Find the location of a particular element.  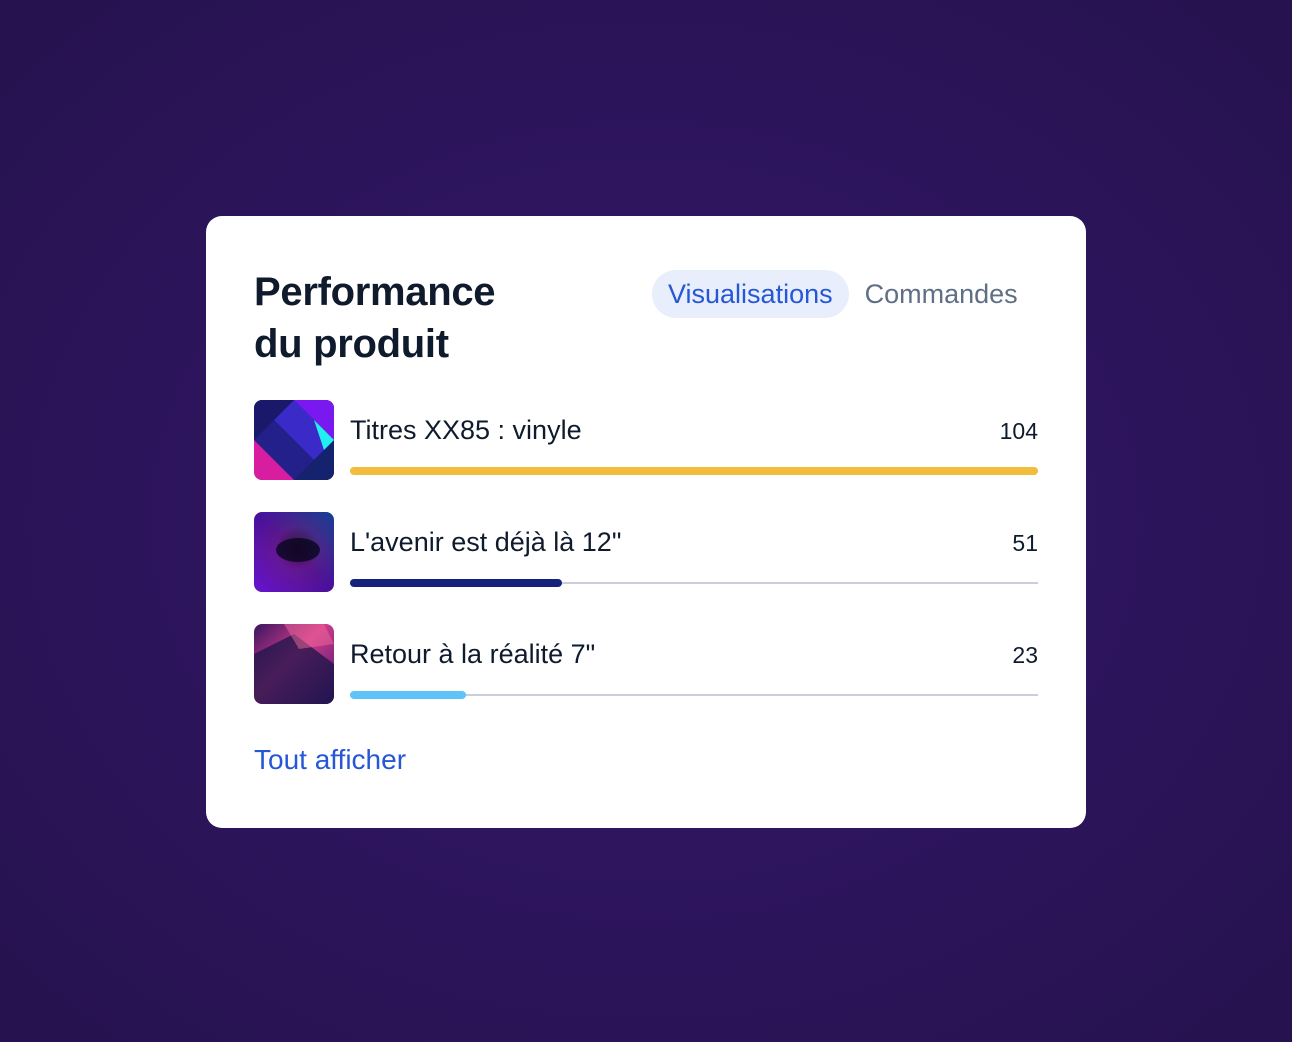

product-name: Retour à la réalité 7" is located at coordinates (473, 654).